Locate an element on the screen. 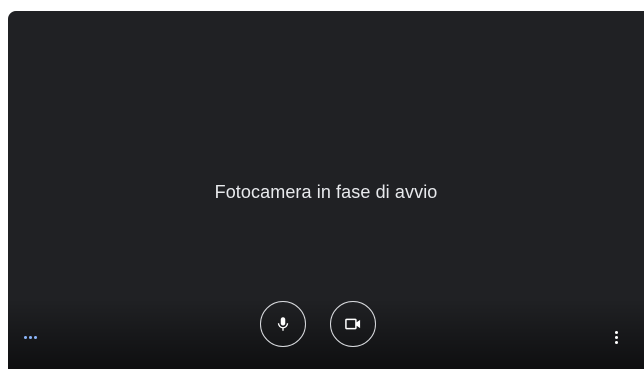 Image resolution: width=644 pixels, height=369 pixels. more-options-button is located at coordinates (616, 337).